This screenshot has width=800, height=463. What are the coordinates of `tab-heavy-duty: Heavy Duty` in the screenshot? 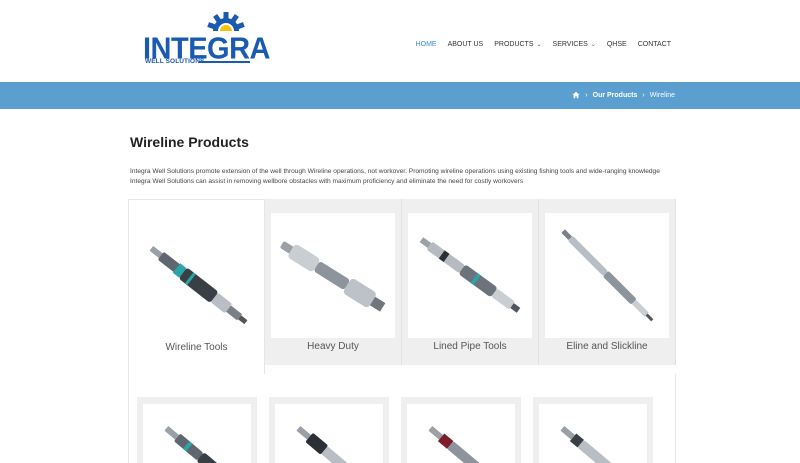 It's located at (333, 282).